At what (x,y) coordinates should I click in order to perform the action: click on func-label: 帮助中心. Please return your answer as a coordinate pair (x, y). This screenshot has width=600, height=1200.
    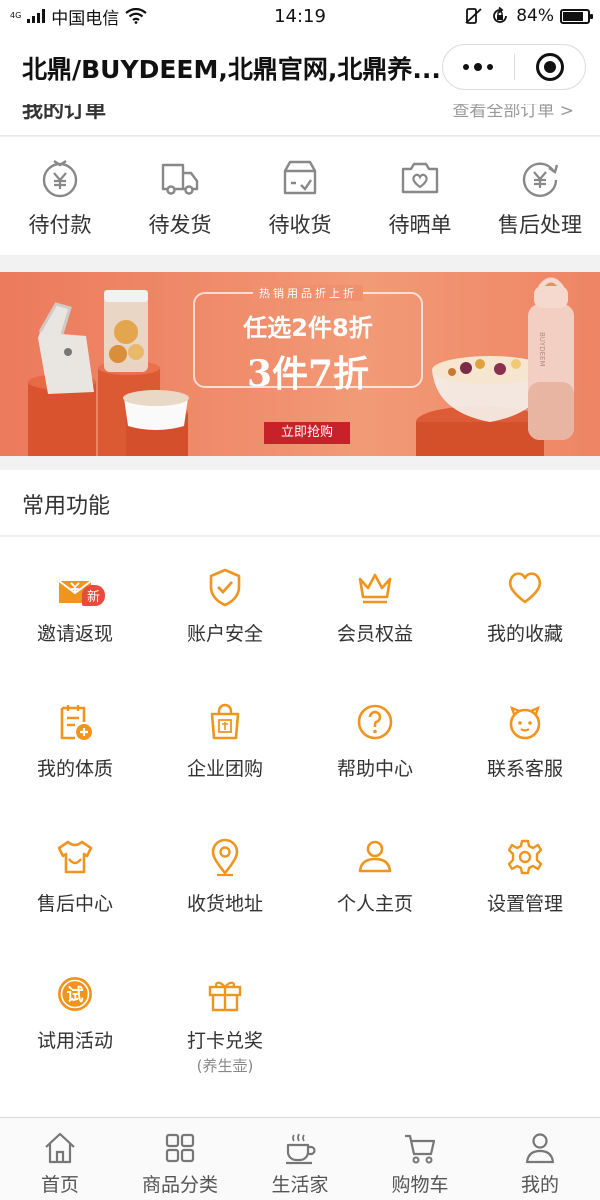
    Looking at the image, I should click on (374, 769).